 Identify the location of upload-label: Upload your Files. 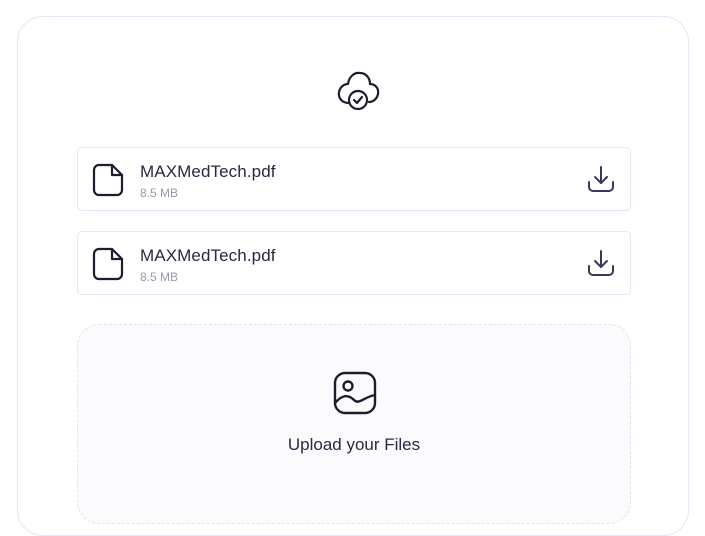
(354, 444).